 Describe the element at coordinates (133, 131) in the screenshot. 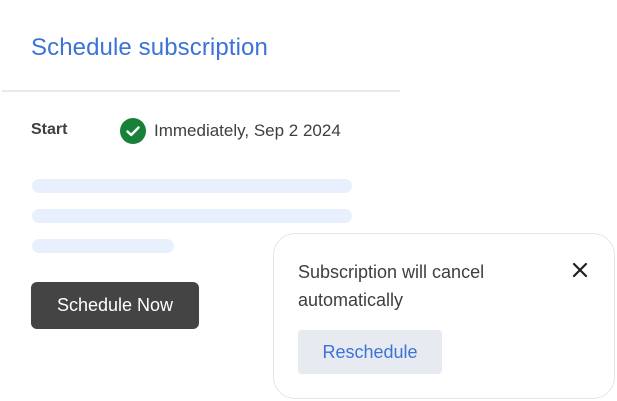

I see `check-circle-icon` at that location.